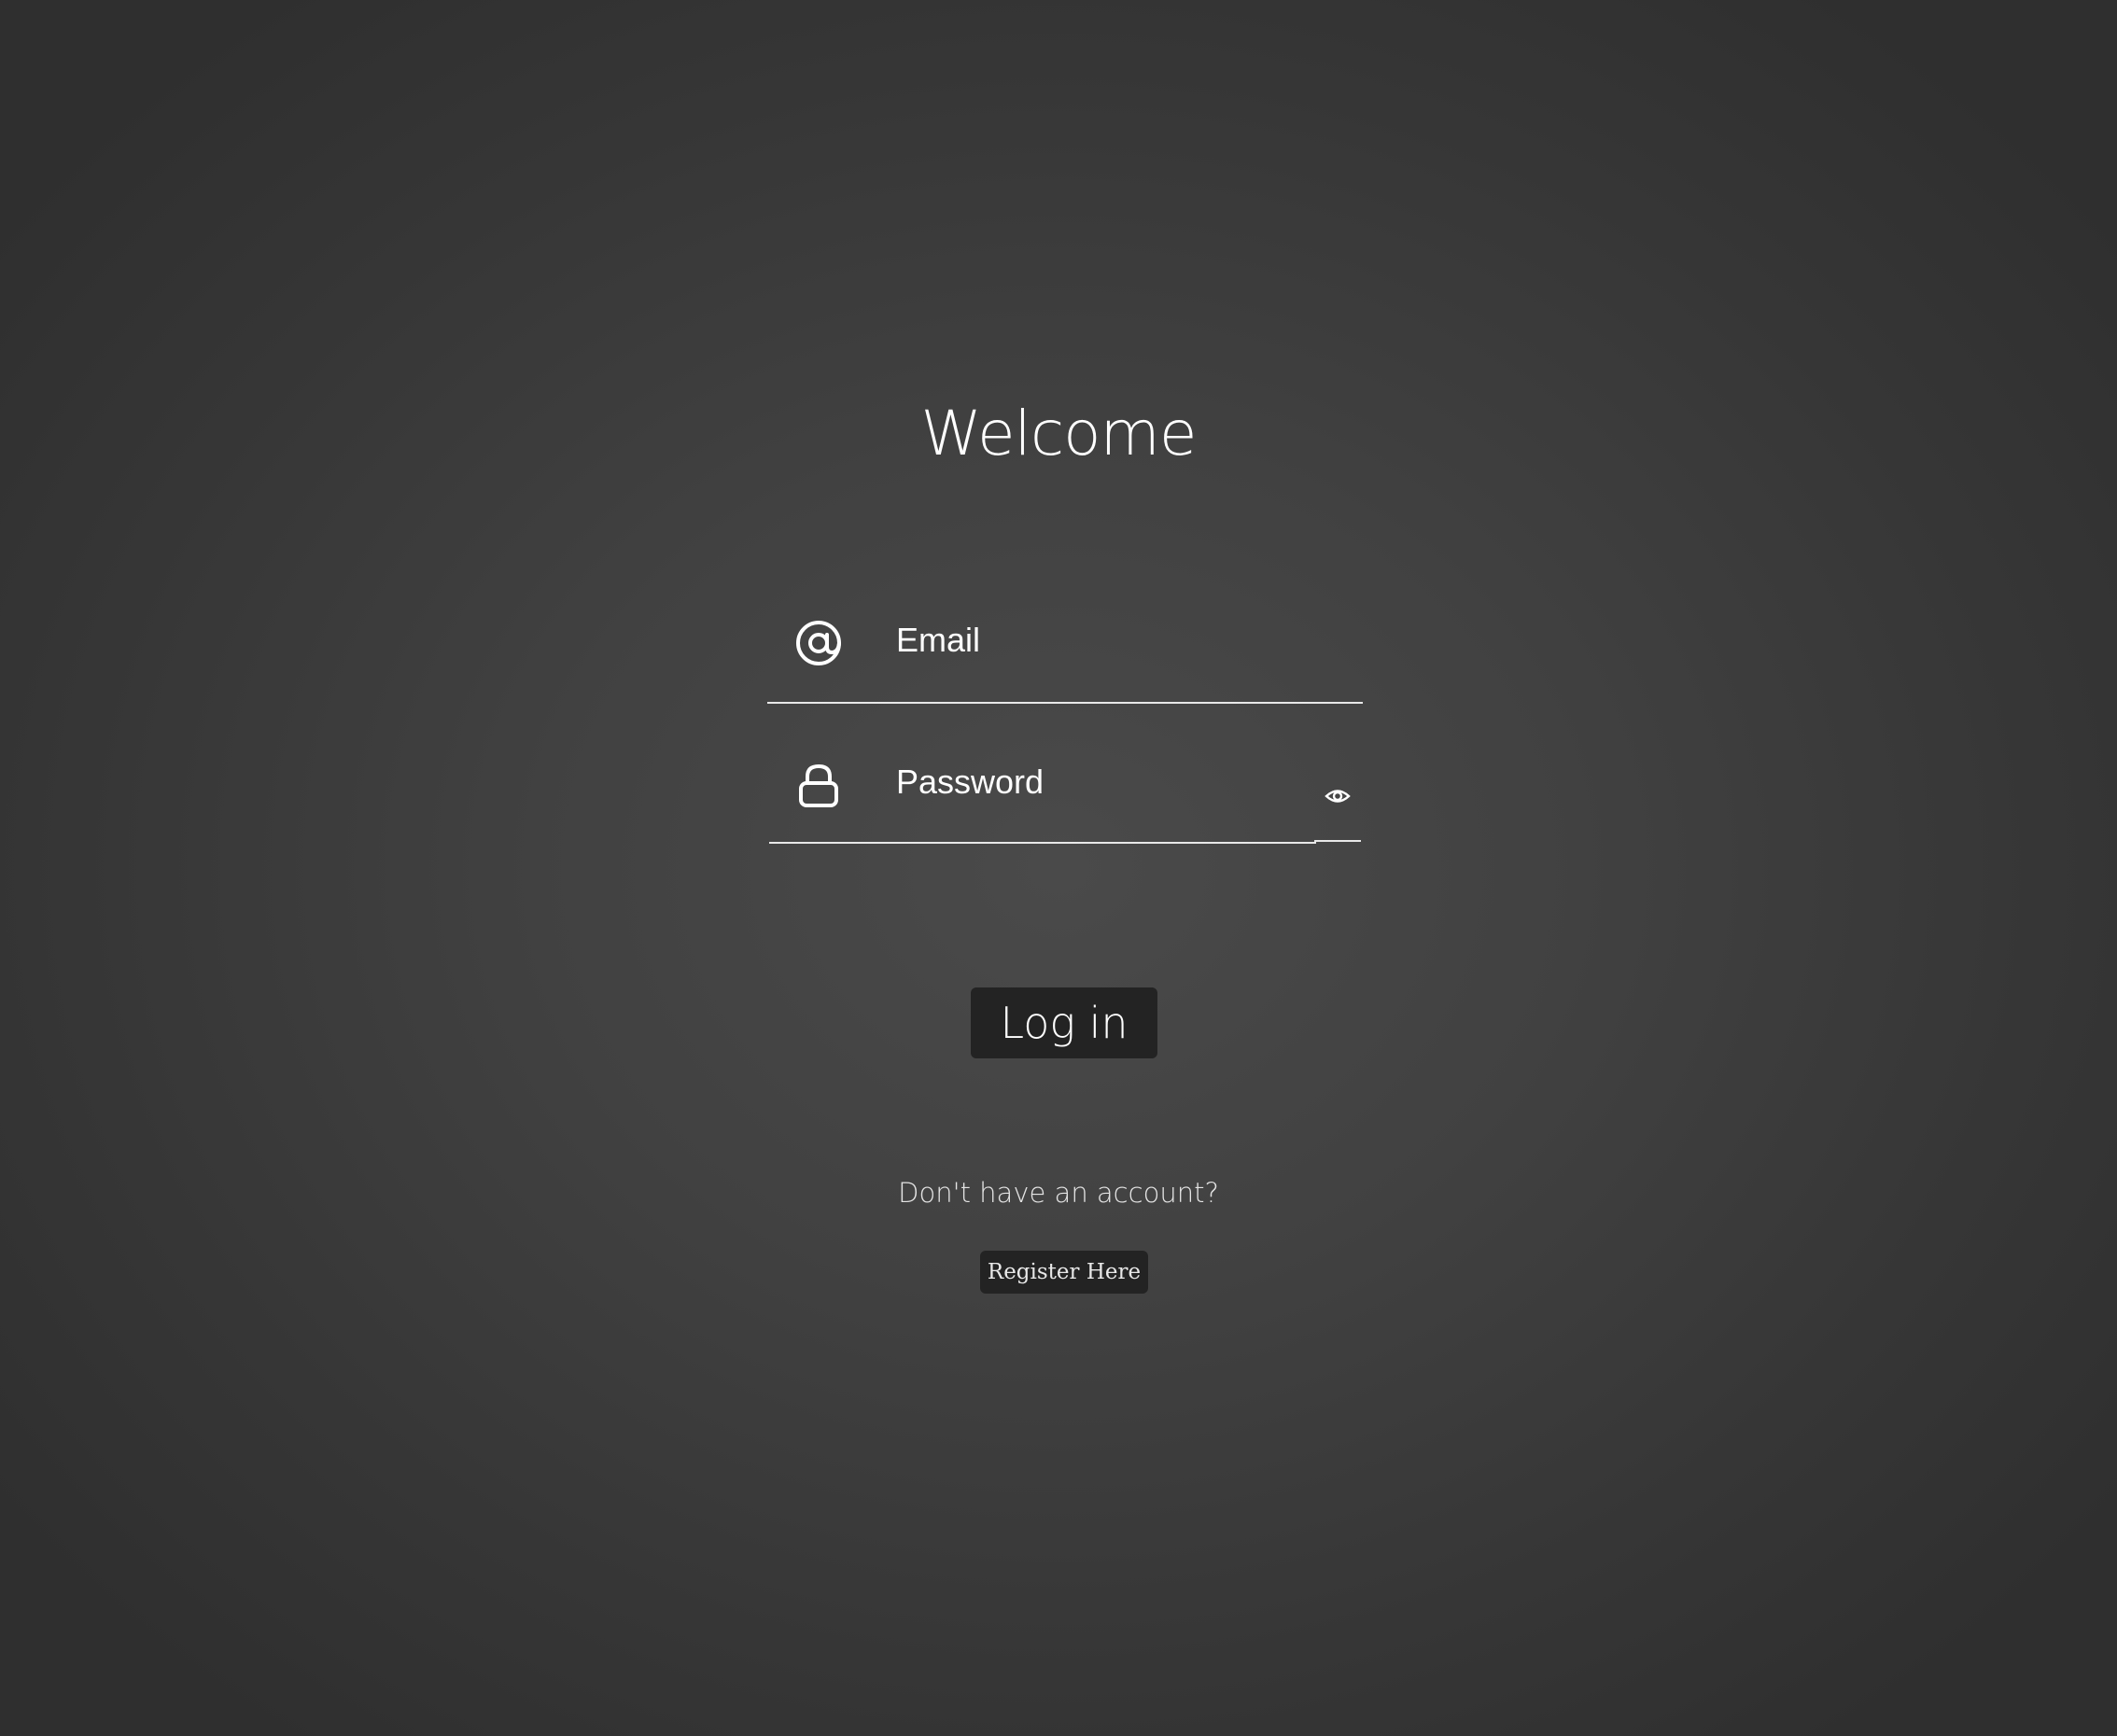  I want to click on email-field-group, so click(1065, 642).